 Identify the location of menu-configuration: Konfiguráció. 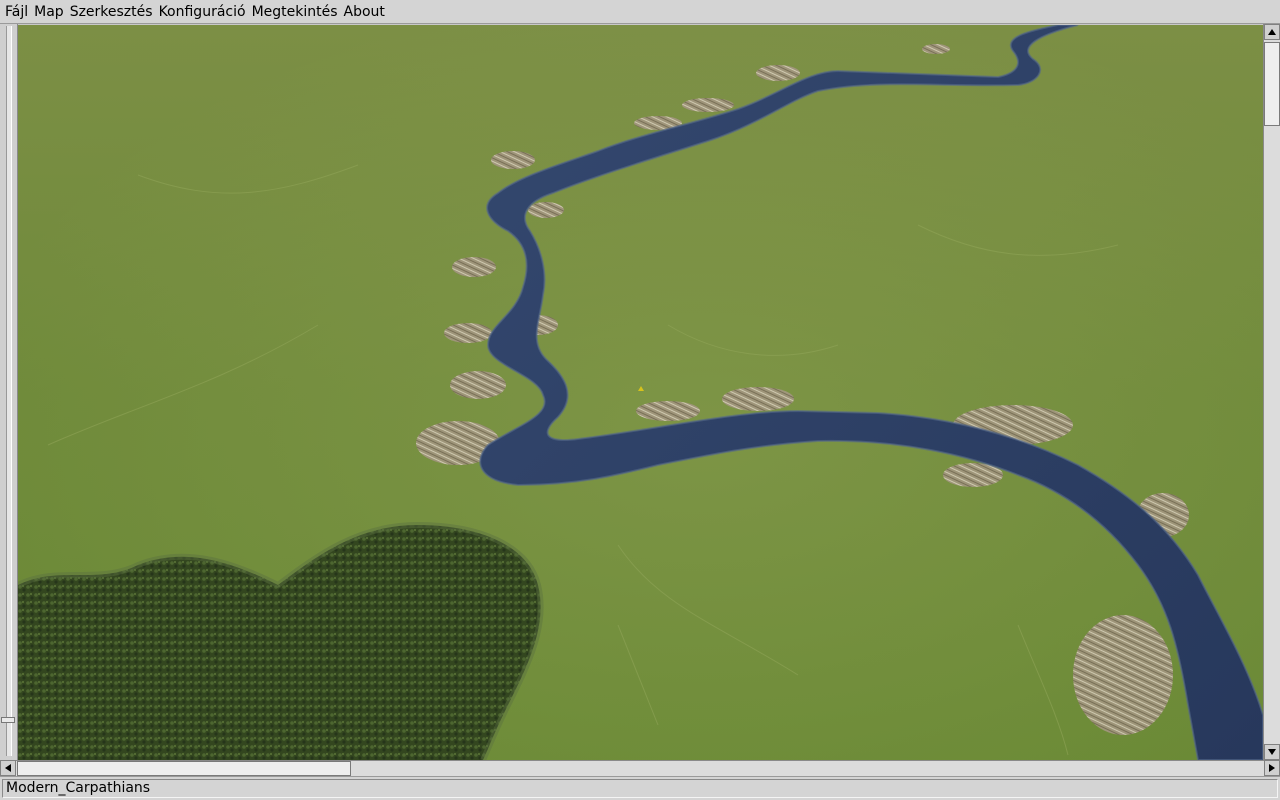
(202, 12).